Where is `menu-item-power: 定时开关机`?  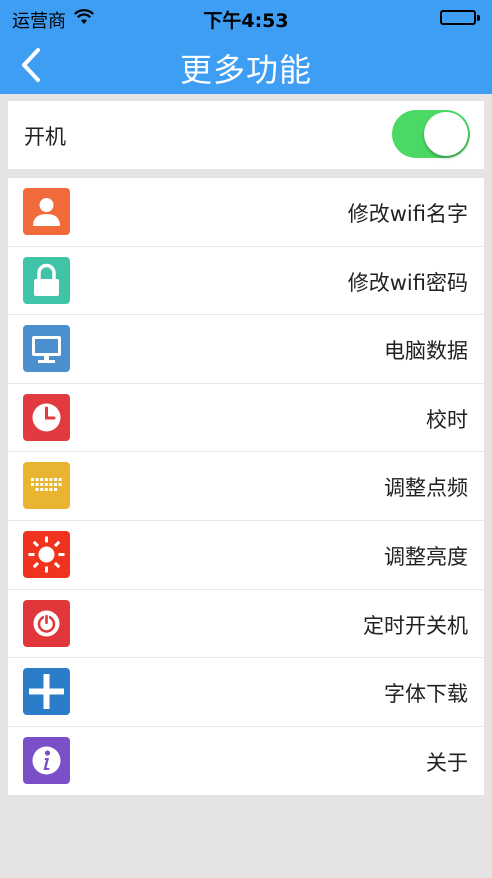 menu-item-power: 定时开关机 is located at coordinates (246, 624).